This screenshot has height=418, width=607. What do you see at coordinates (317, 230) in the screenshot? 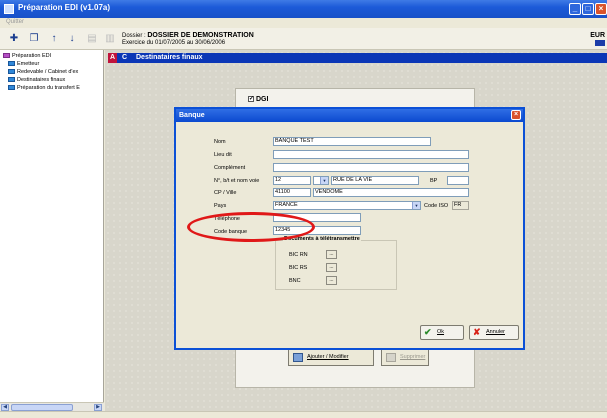
I see `codebanque-field: 12345` at bounding box center [317, 230].